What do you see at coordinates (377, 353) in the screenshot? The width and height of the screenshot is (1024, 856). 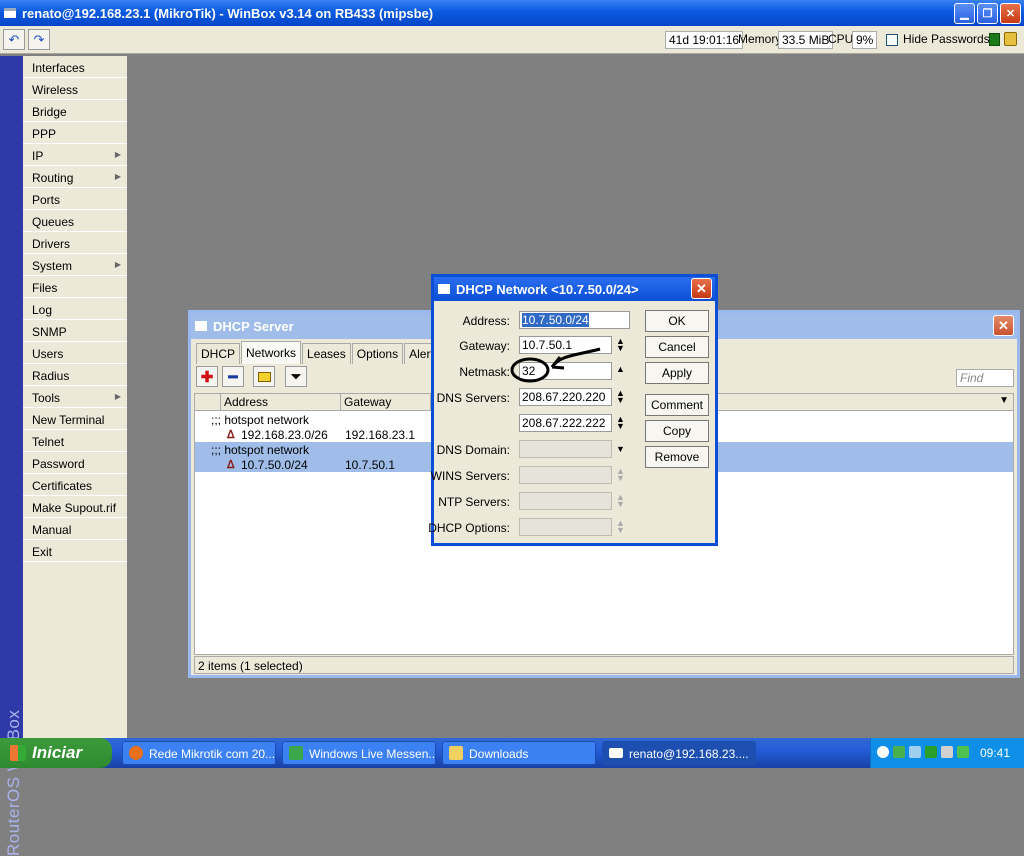 I see `tab-options: Options` at bounding box center [377, 353].